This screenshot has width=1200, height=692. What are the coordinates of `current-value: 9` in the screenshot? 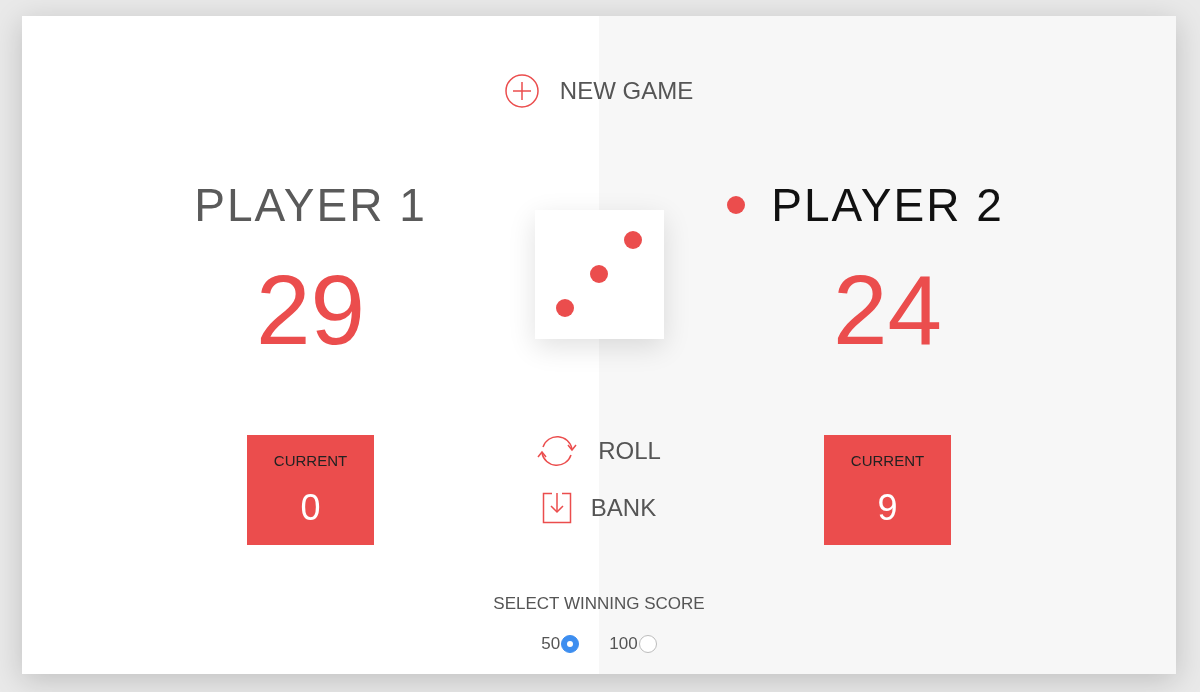 It's located at (887, 508).